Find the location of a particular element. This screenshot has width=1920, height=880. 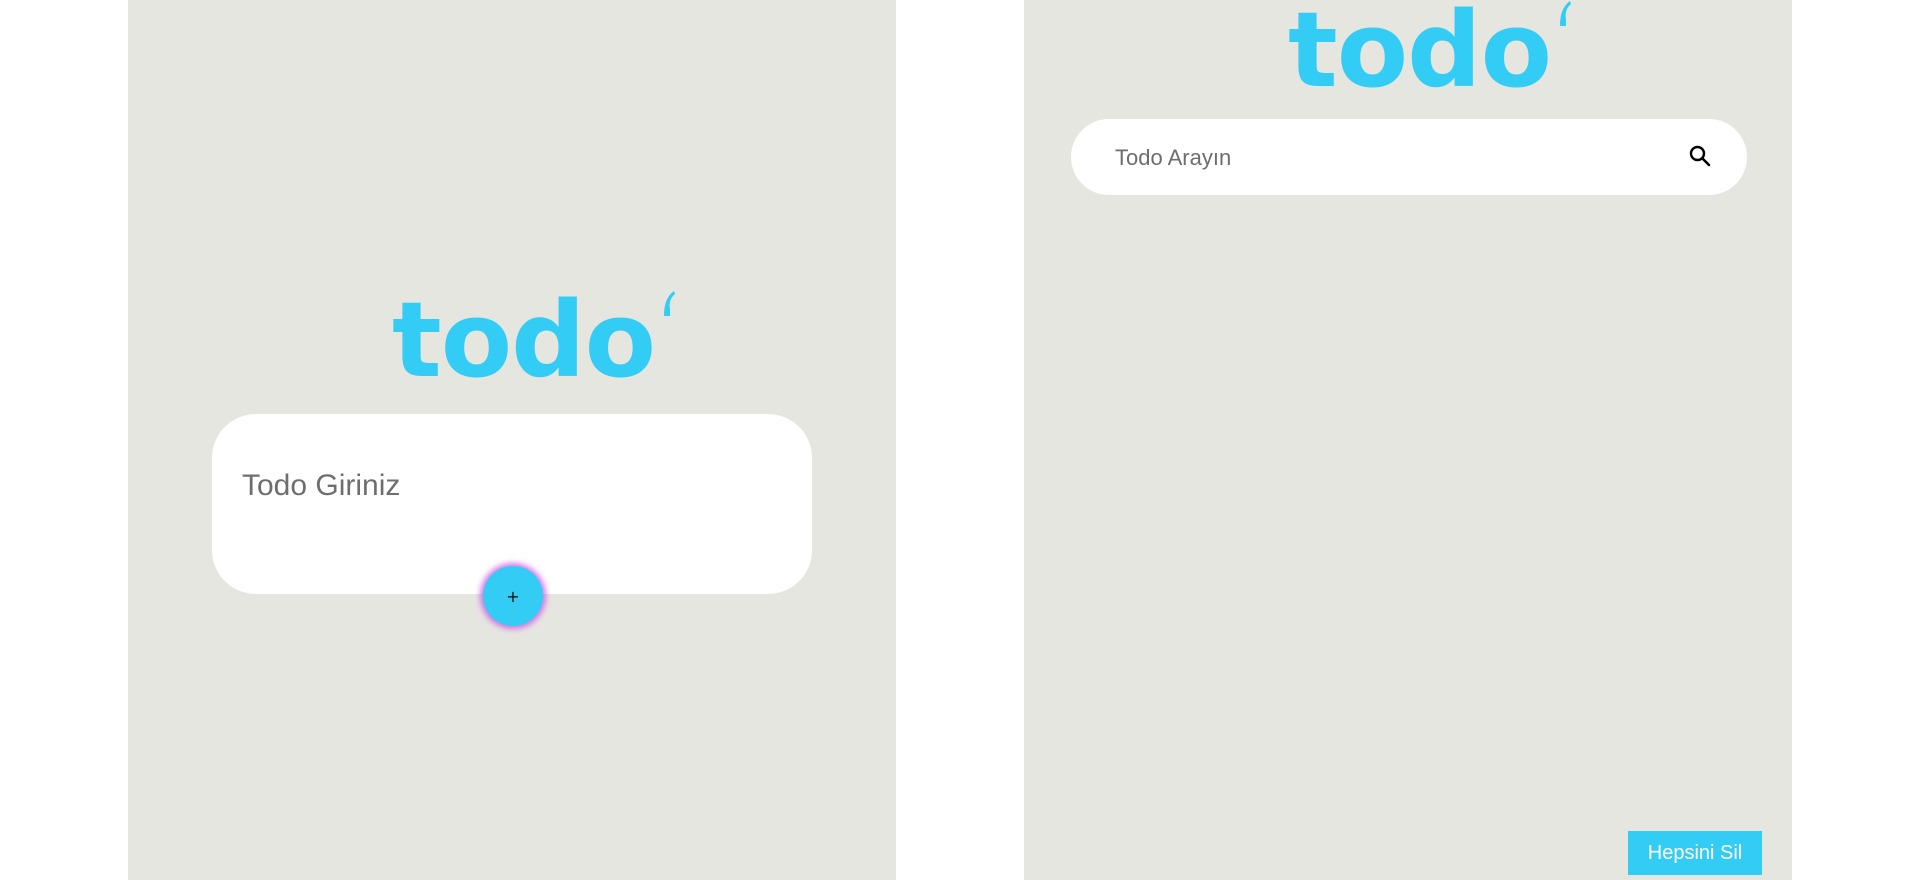

clear-all-button: Hepsini Sil is located at coordinates (1695, 853).